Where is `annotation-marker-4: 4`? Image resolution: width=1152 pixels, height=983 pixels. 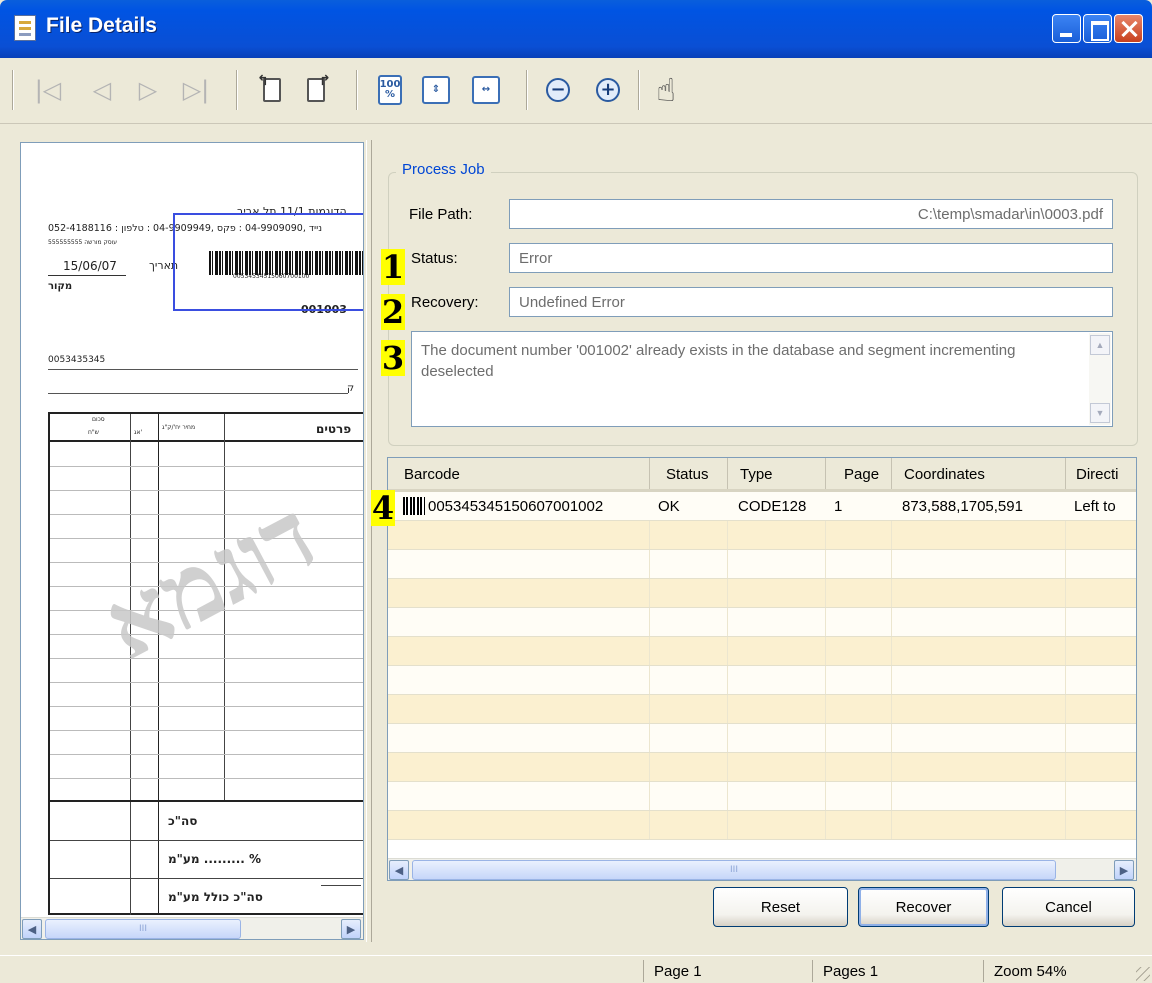 annotation-marker-4: 4 is located at coordinates (383, 508).